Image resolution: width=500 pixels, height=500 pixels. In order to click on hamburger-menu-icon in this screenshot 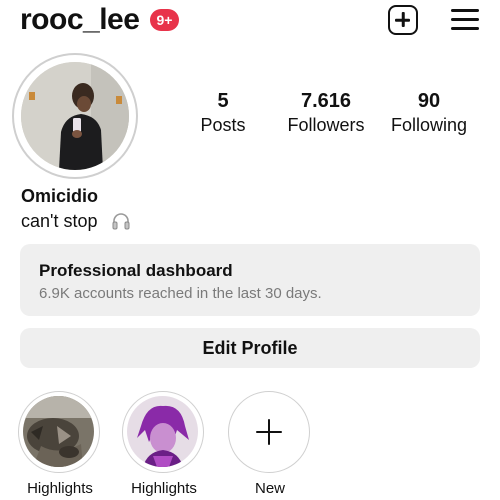, I will do `click(465, 19)`.